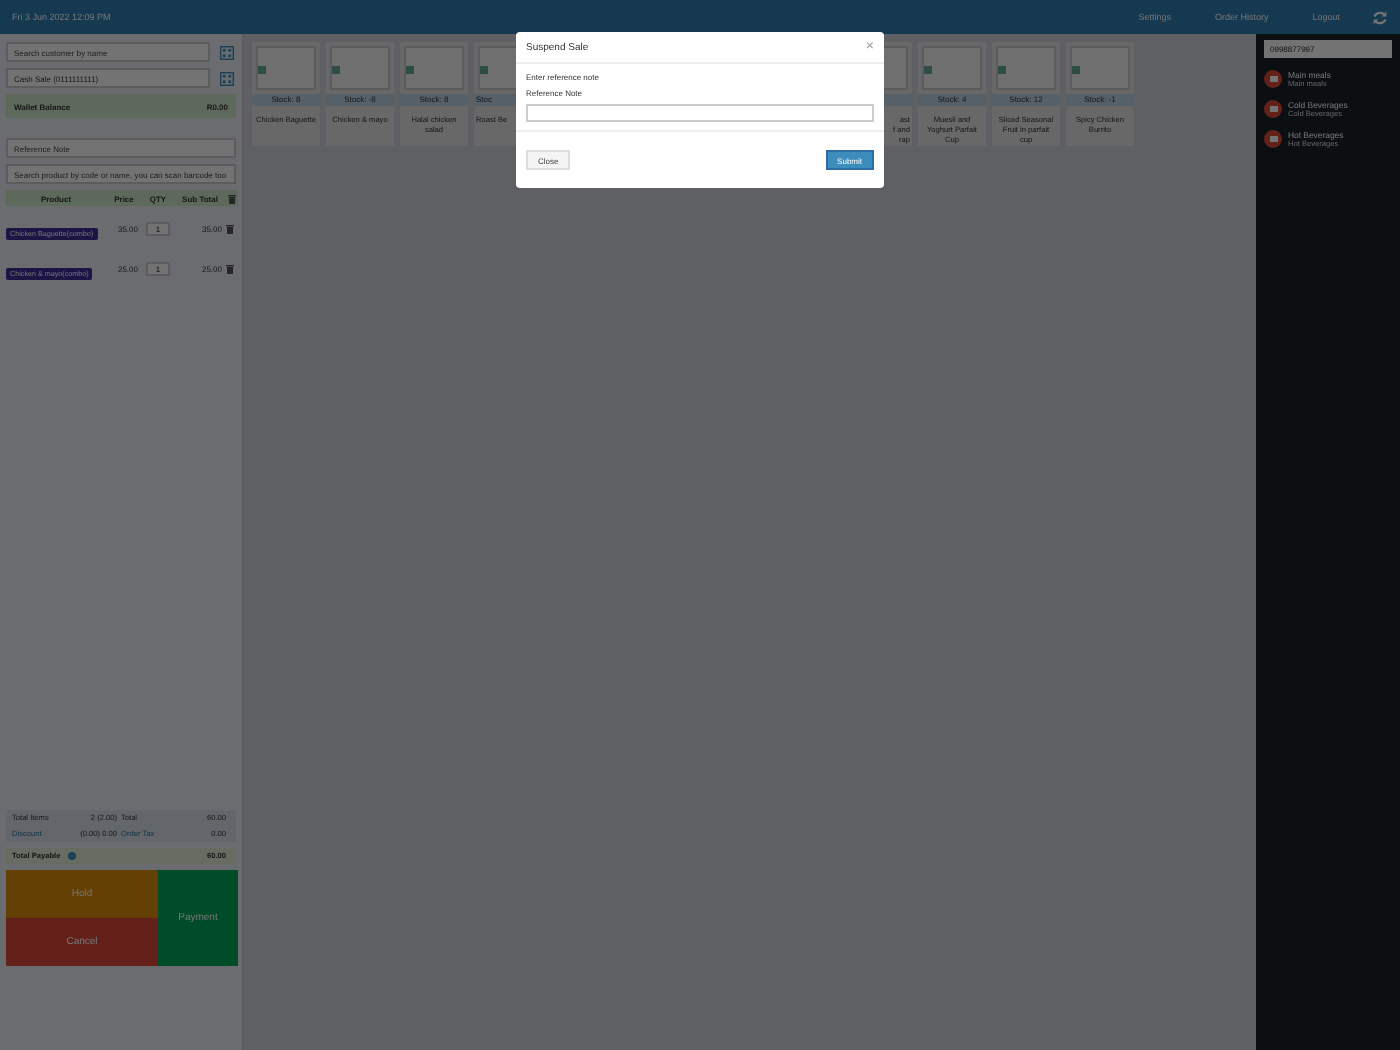 The height and width of the screenshot is (1050, 1400). I want to click on info-icon, so click(72, 856).